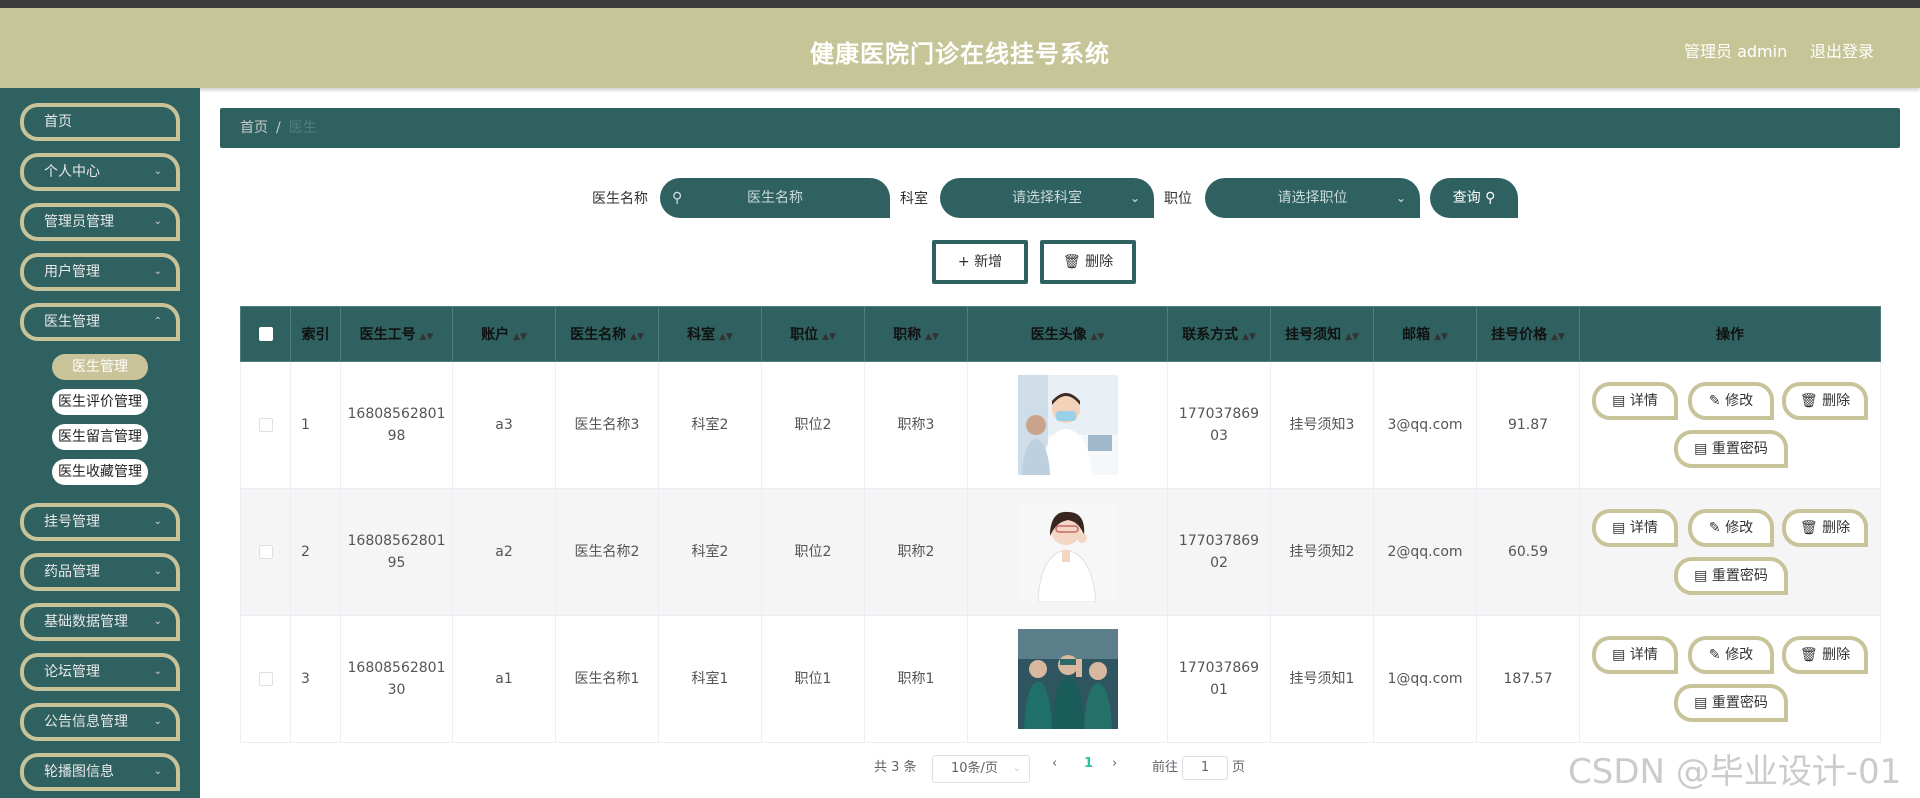  I want to click on sidebar-item-label: 论坛管理, so click(72, 672).